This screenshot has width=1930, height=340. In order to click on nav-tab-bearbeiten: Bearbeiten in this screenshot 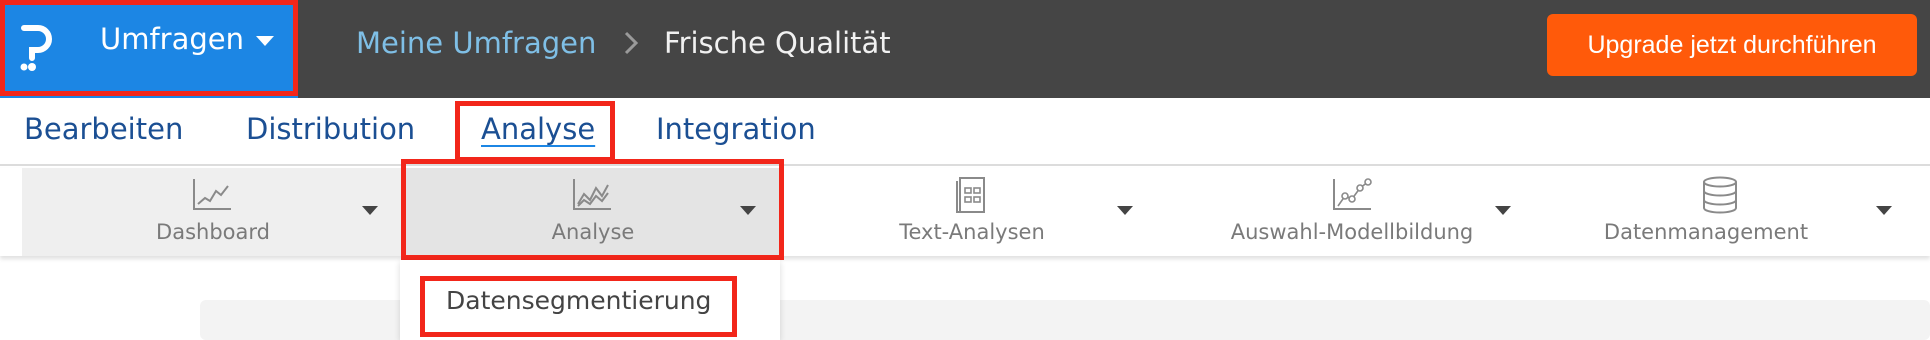, I will do `click(103, 129)`.